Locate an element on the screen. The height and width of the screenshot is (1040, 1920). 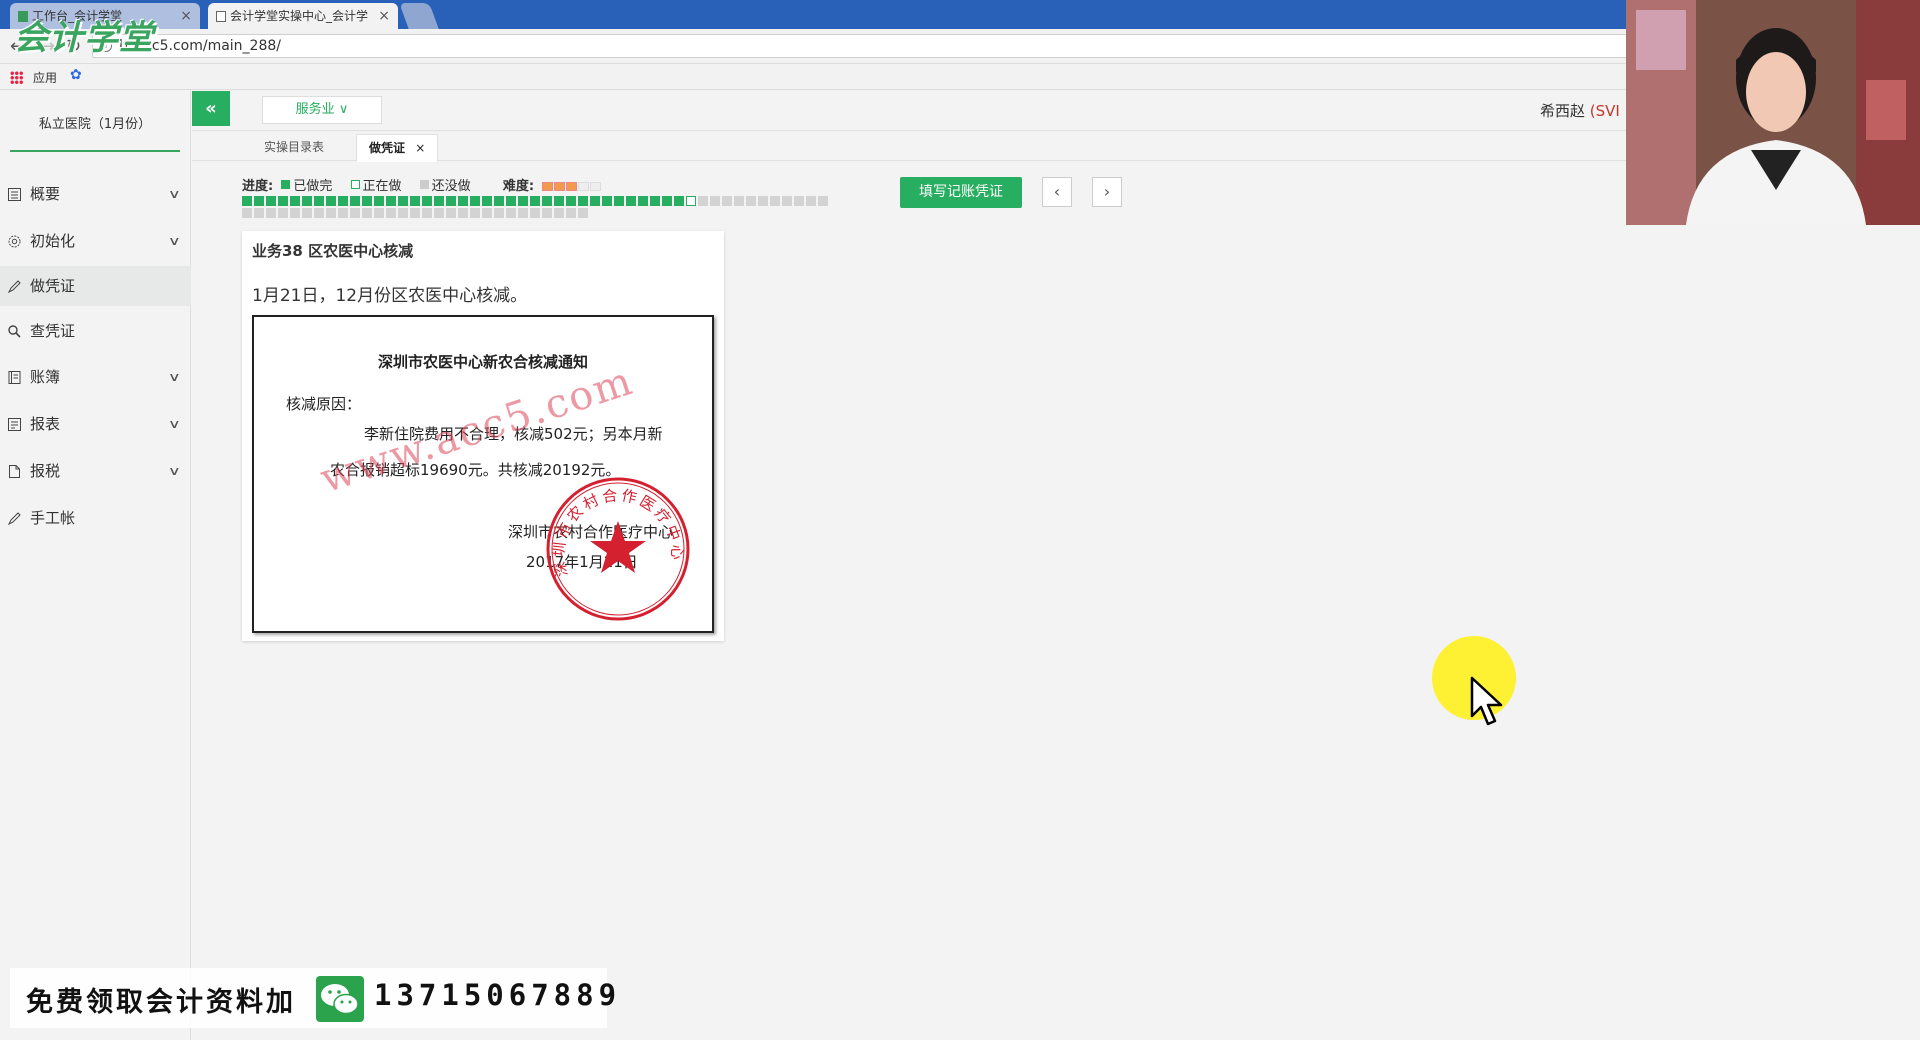
collapse-sidebar-button: « is located at coordinates (211, 108).